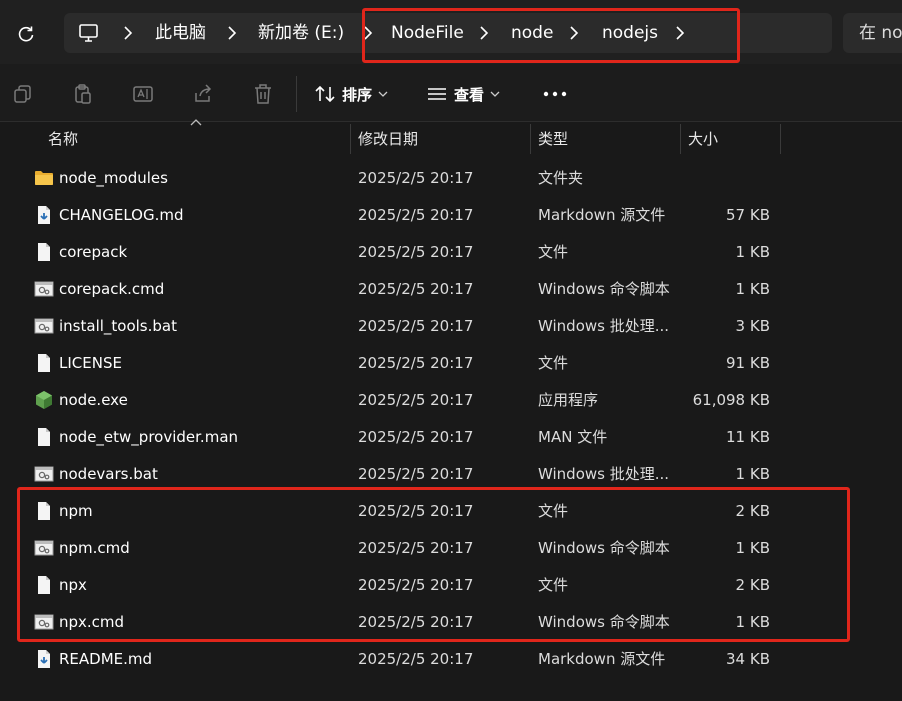 This screenshot has width=902, height=701. What do you see at coordinates (90, 363) in the screenshot?
I see `file-name: LICENSE` at bounding box center [90, 363].